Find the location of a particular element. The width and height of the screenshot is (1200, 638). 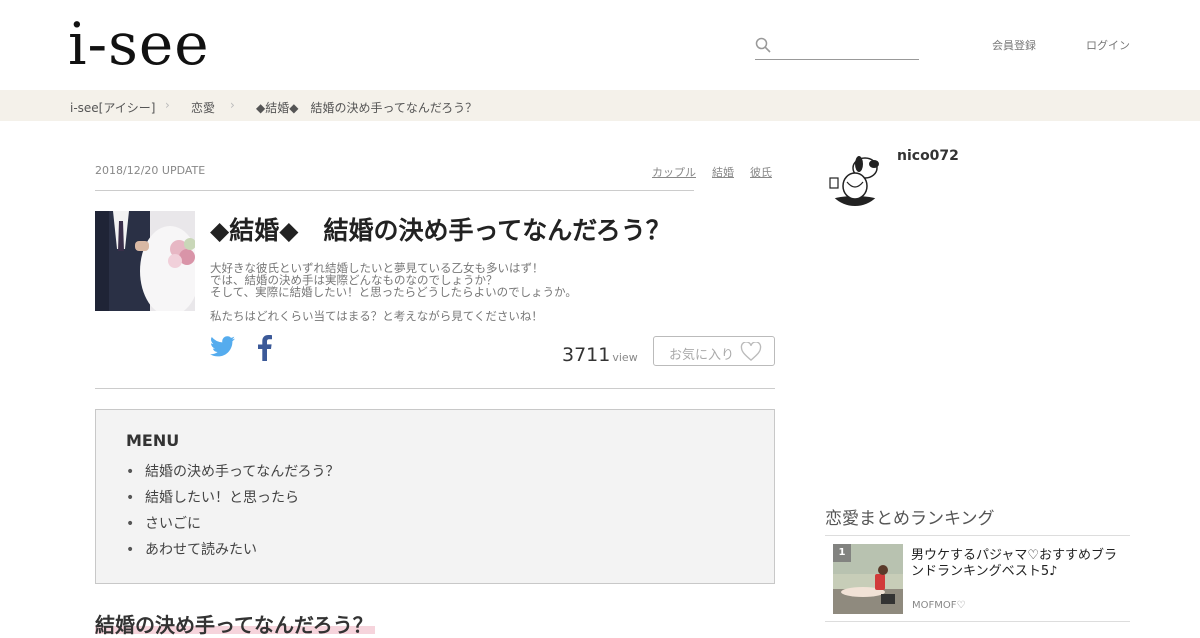

article-title: ◆結婚◆ 結婚の決め手ってなんだろう？ is located at coordinates (440, 230).